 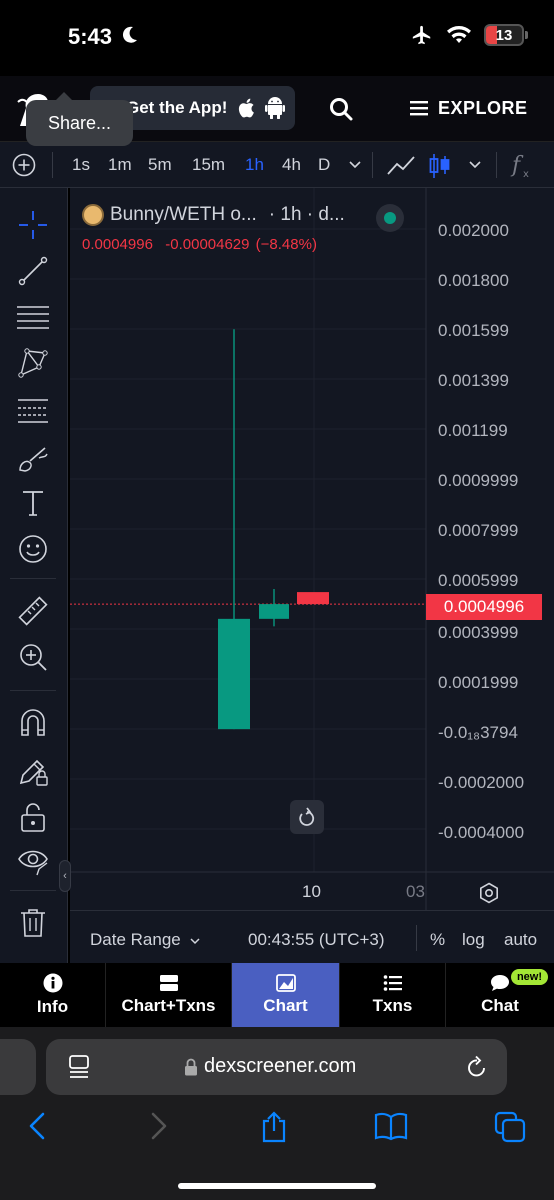 I want to click on time-axis-label: 03, so click(x=415, y=891).